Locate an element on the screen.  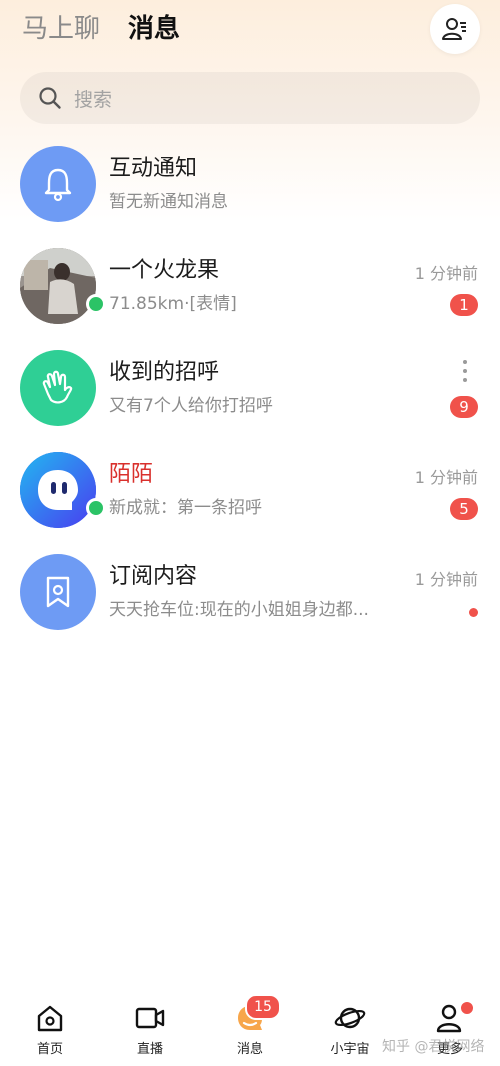
nav-home: 首页 is located at coordinates (50, 1030).